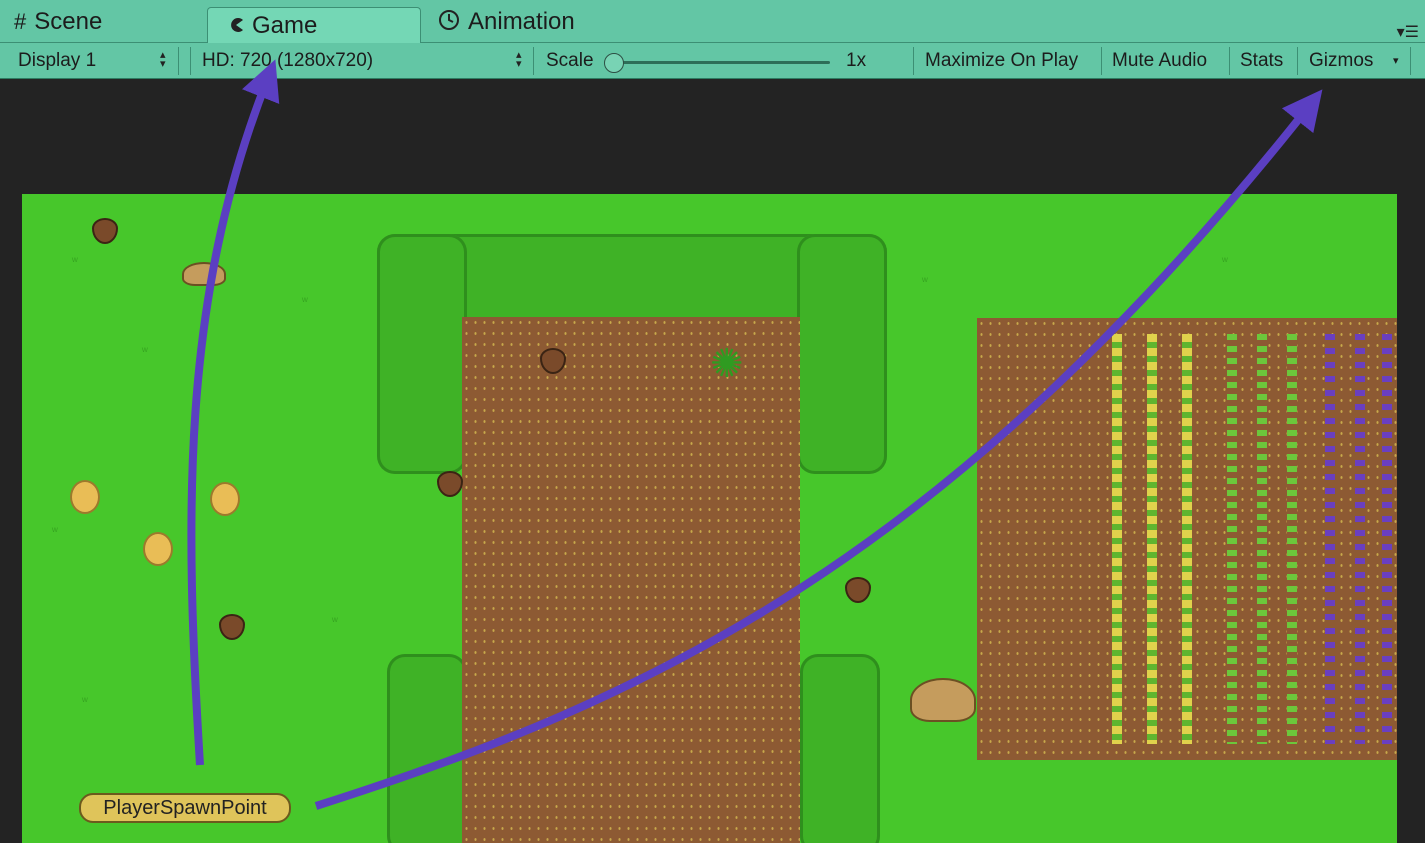 The image size is (1425, 843). I want to click on gizmos-dropdown: Gizmos, so click(1341, 60).